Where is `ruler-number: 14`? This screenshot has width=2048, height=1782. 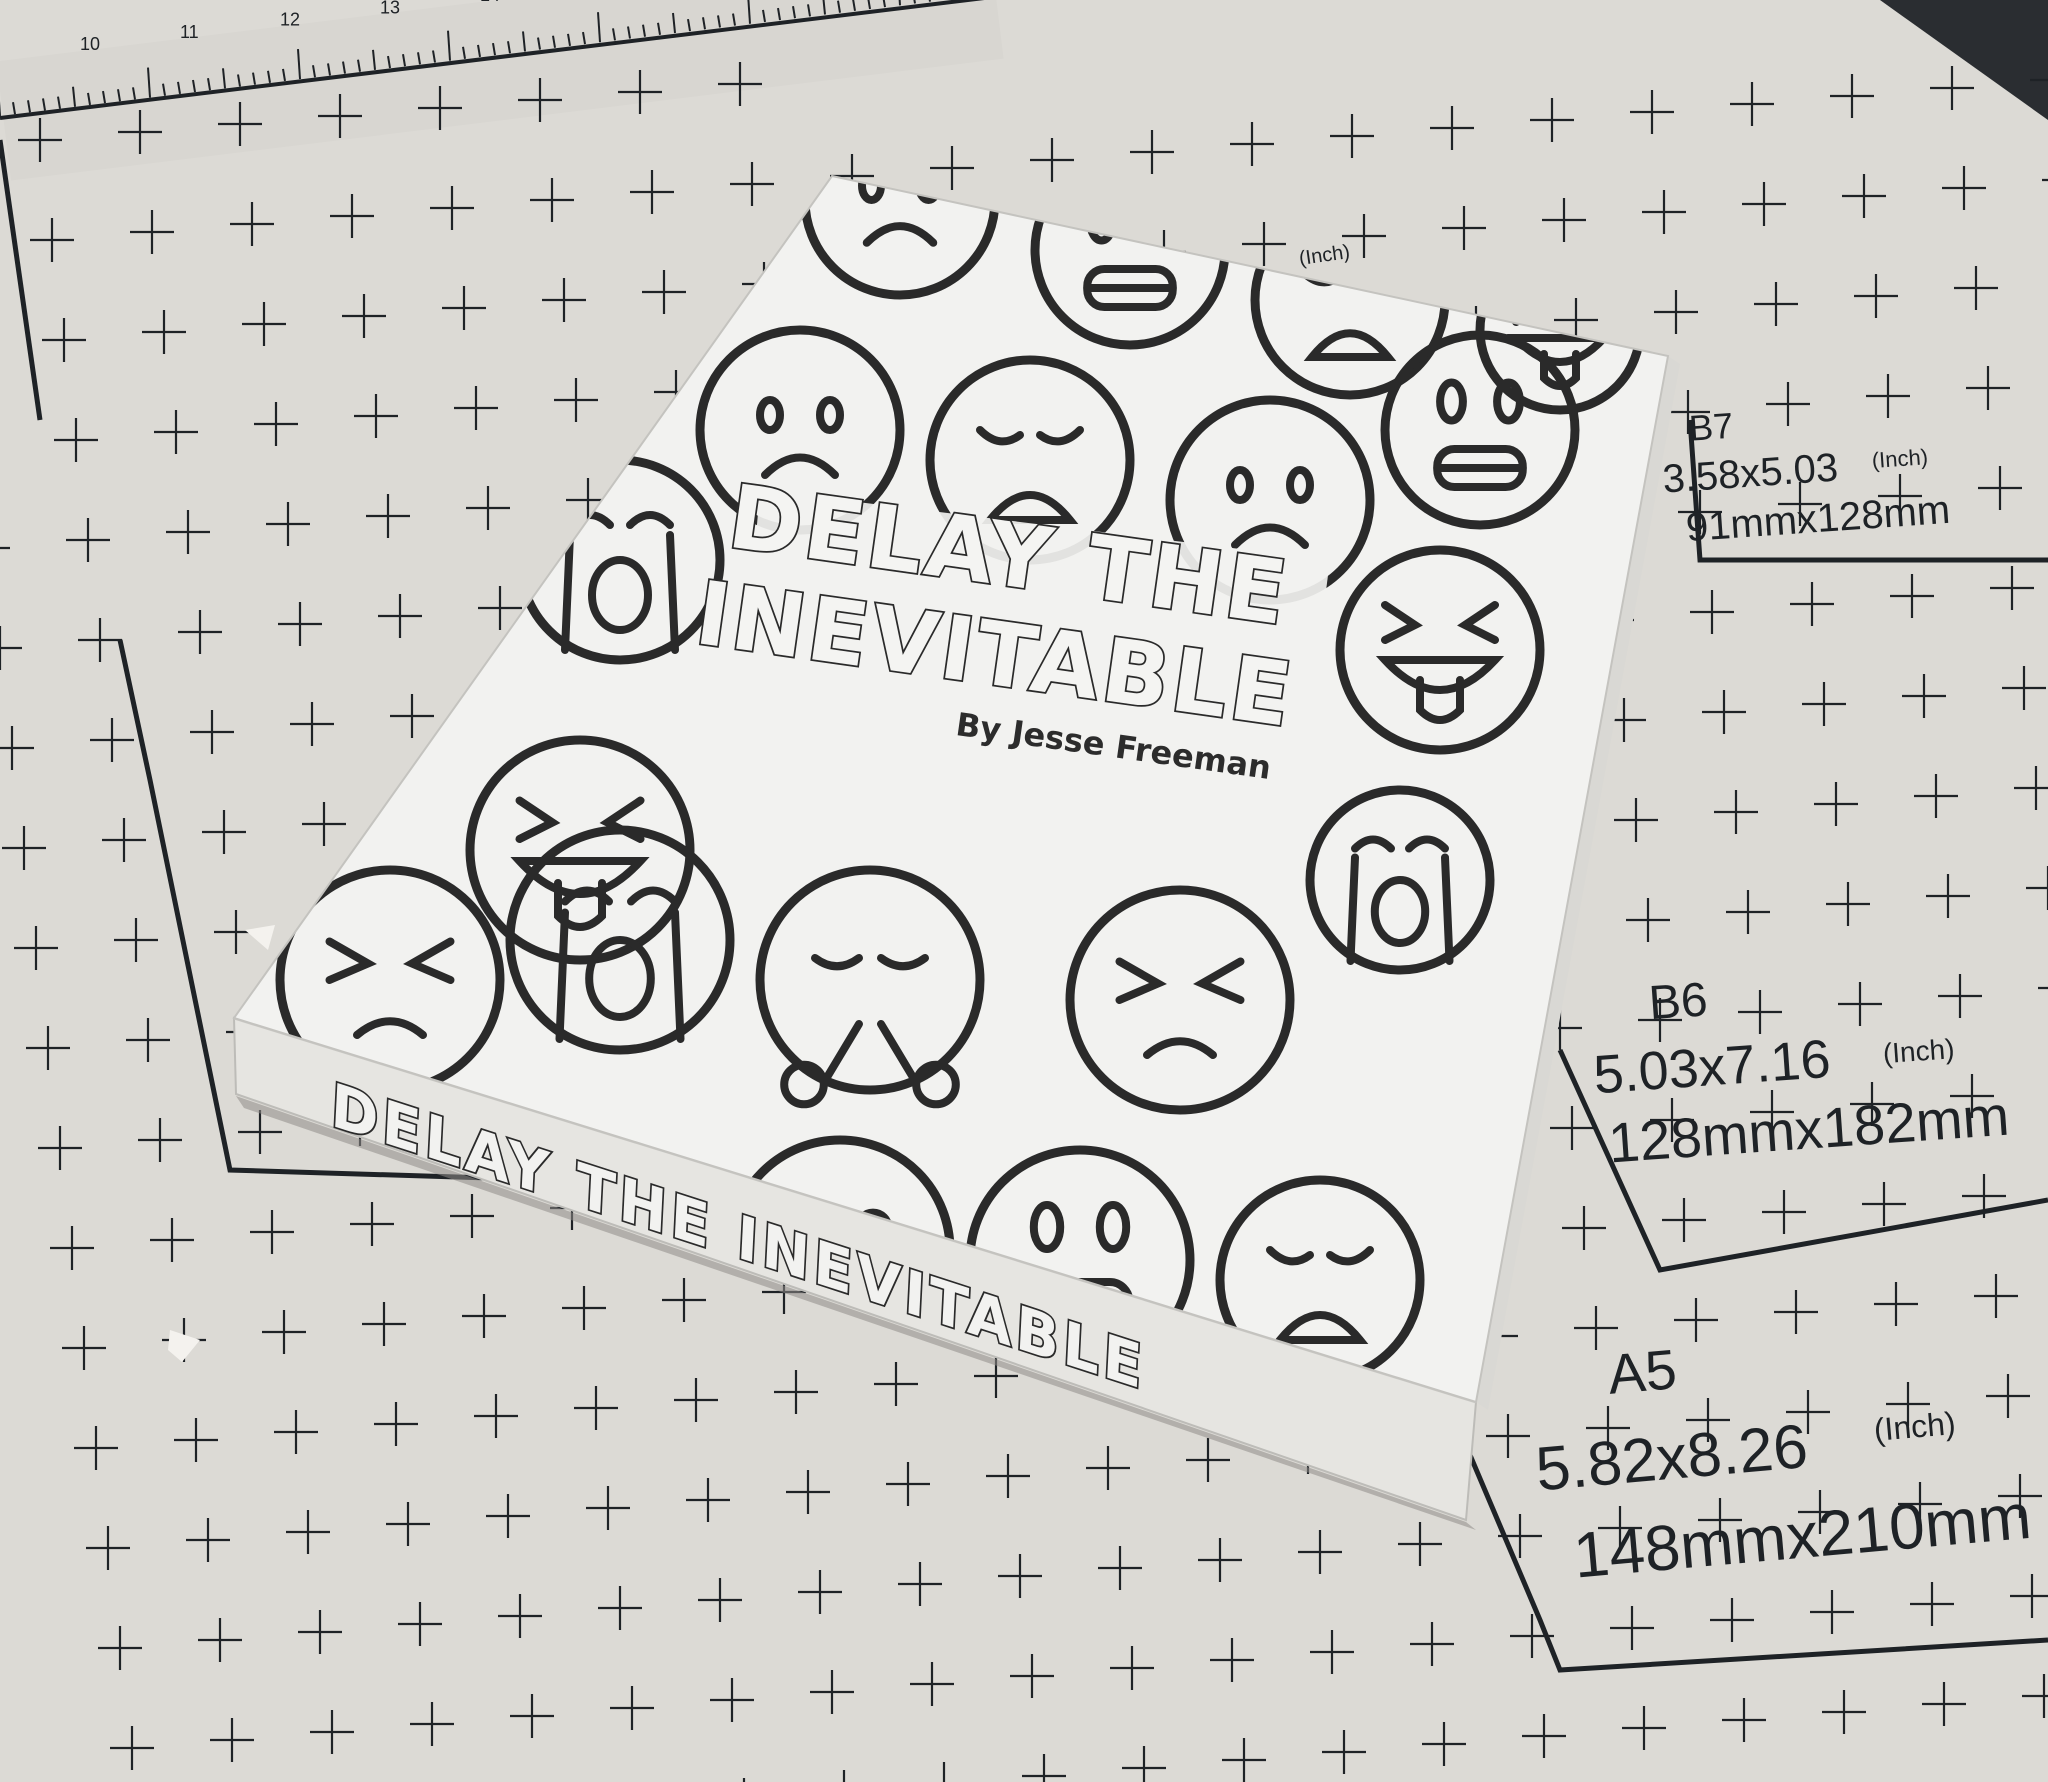 ruler-number: 14 is located at coordinates (490, 2).